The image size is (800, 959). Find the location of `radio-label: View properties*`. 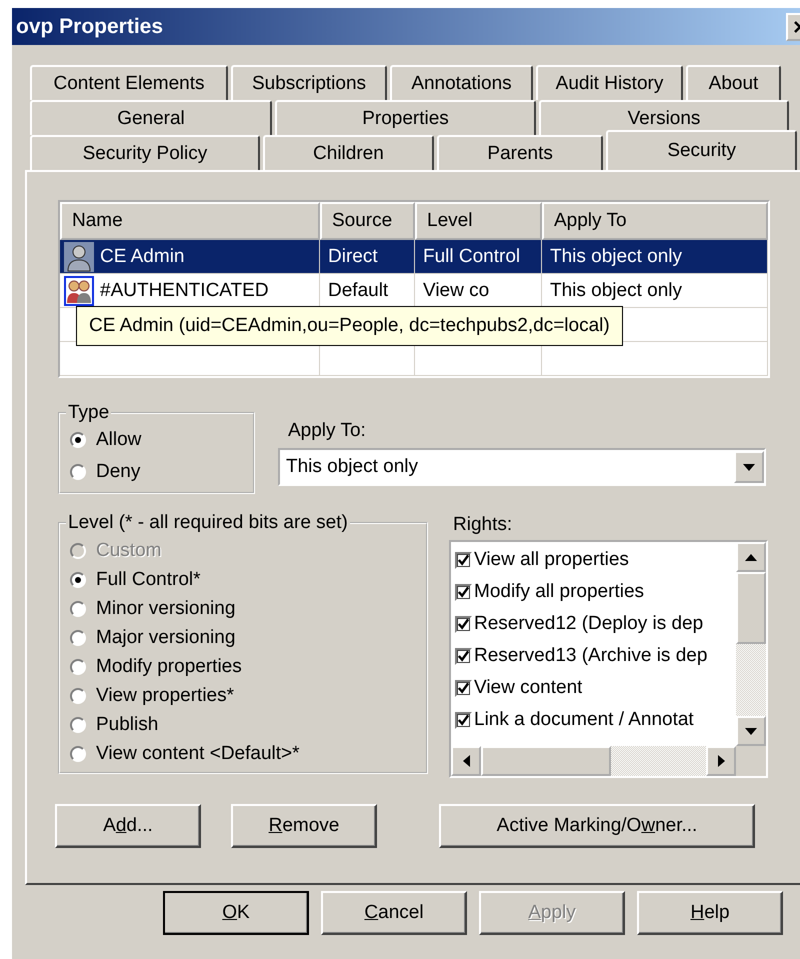

radio-label: View properties* is located at coordinates (165, 695).